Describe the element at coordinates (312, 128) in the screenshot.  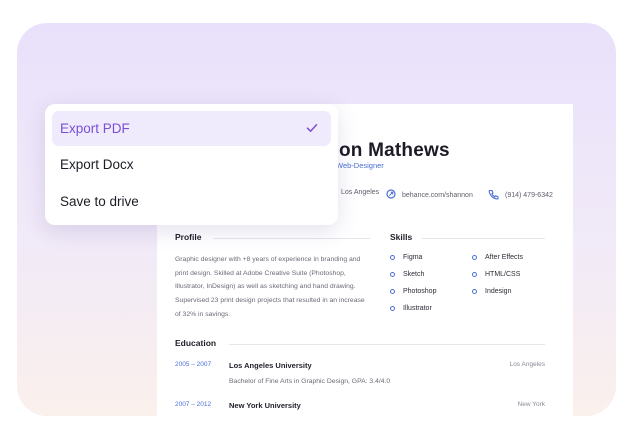
I see `check-icon` at that location.